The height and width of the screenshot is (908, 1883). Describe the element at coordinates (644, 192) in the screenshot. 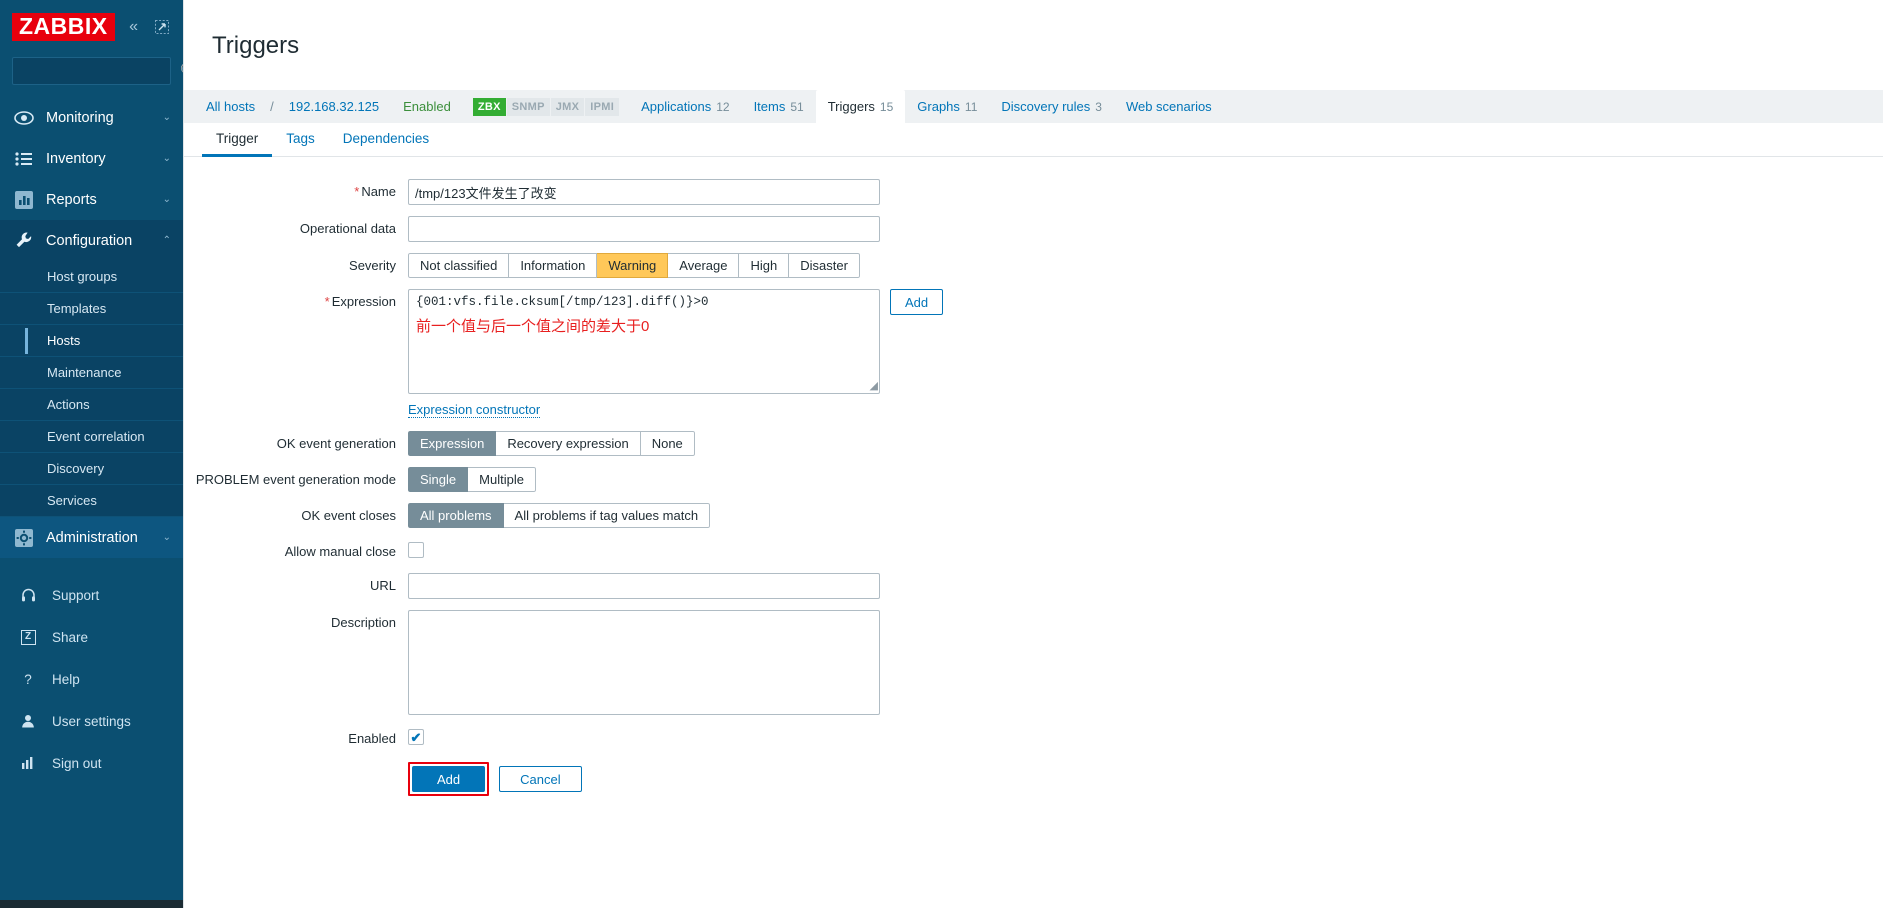

I see `name-input` at that location.